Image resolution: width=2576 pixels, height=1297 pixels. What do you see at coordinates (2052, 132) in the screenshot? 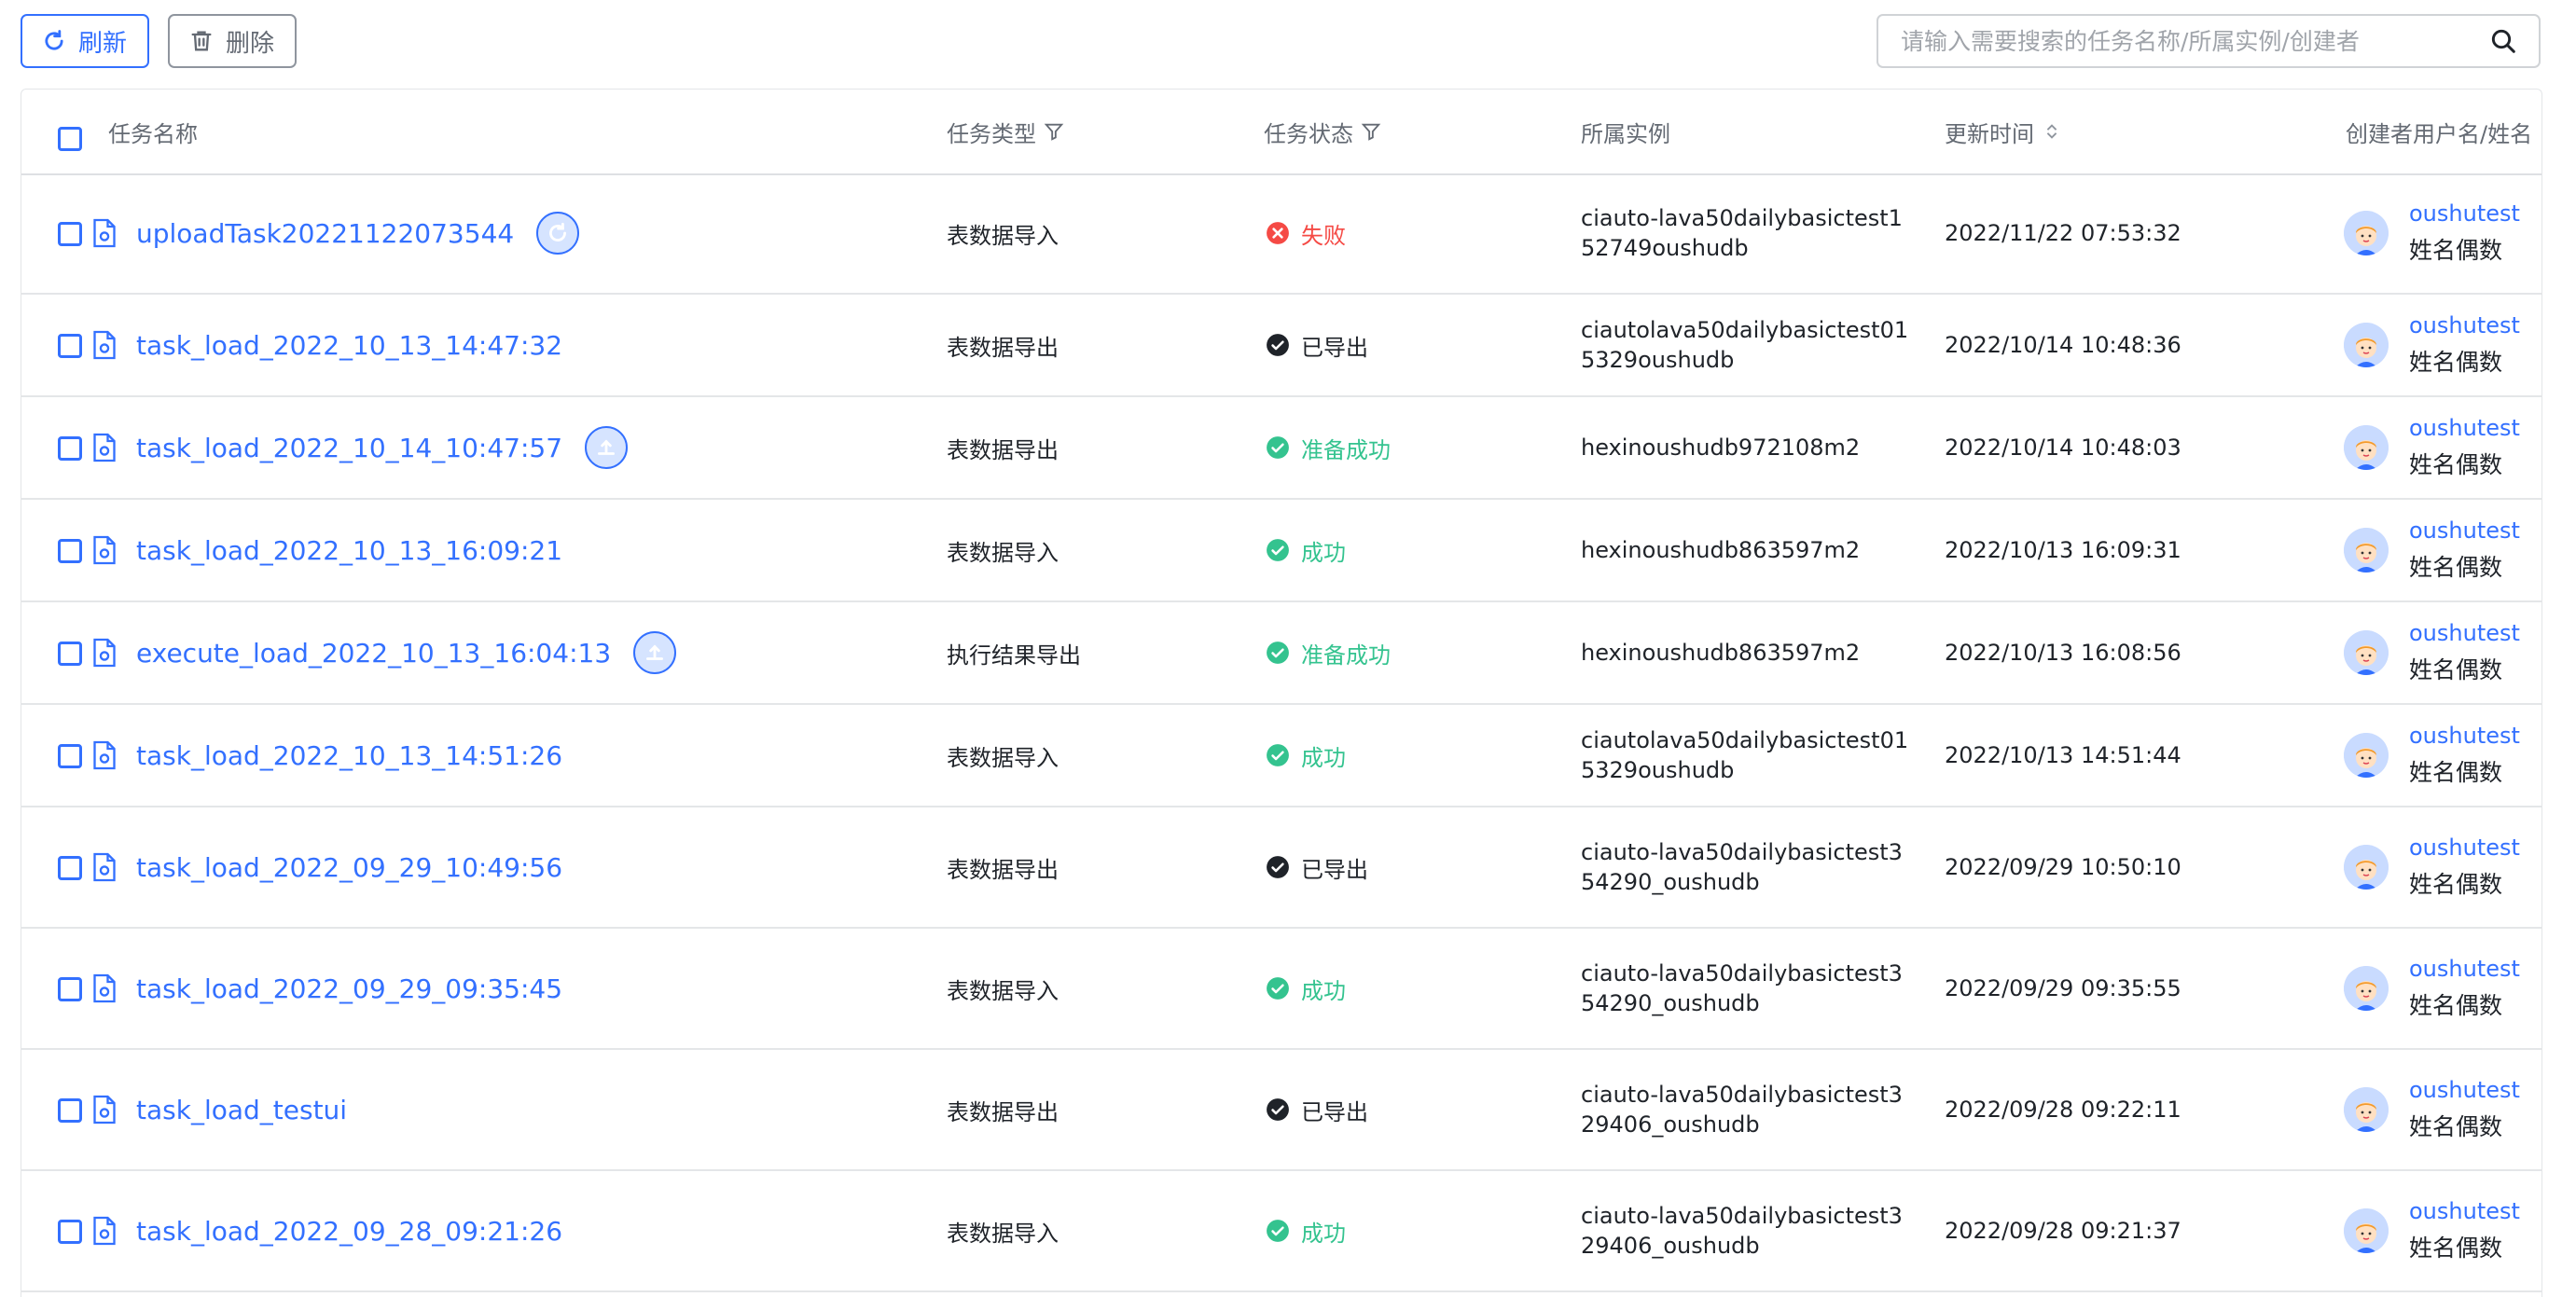
I see `sort-icon` at bounding box center [2052, 132].